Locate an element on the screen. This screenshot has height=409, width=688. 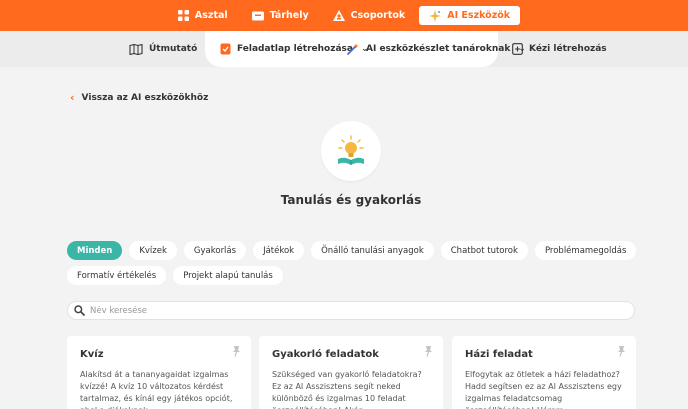
search-box is located at coordinates (351, 310).